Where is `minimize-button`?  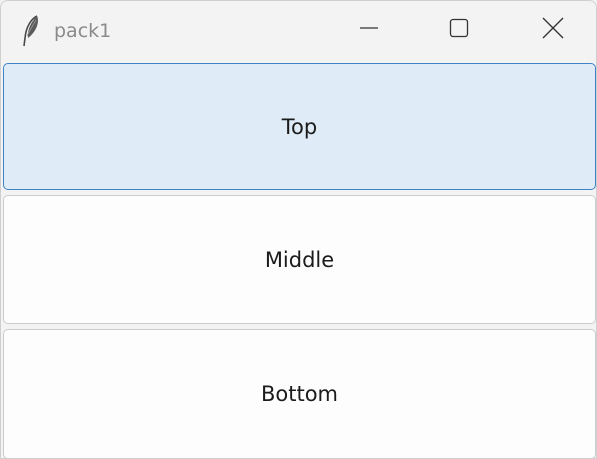
minimize-button is located at coordinates (369, 30).